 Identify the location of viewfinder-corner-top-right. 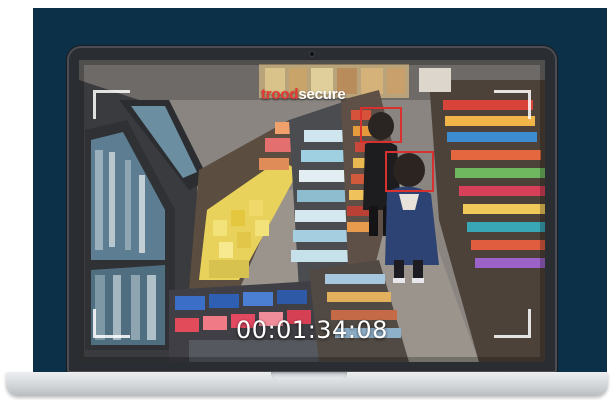
(512, 104).